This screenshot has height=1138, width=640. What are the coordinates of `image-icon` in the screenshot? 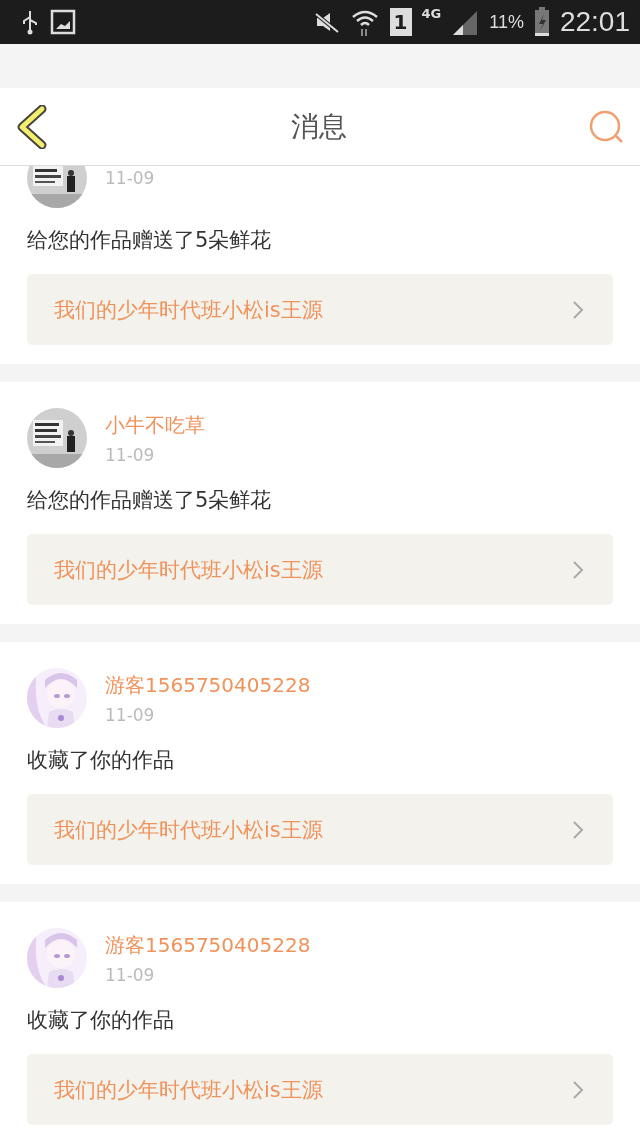 It's located at (63, 22).